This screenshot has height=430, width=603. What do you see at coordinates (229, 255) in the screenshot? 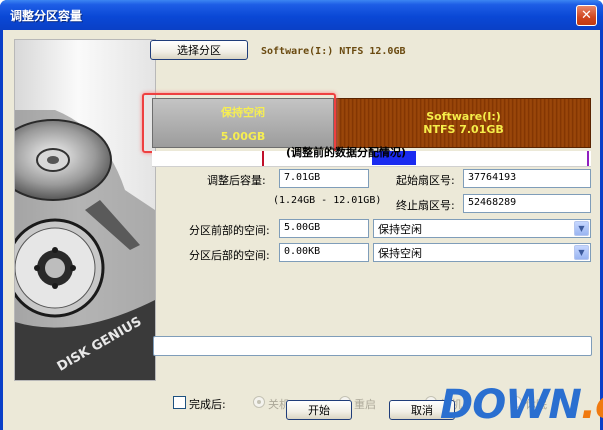
I see `space-after-label: 分区后部的空间:` at bounding box center [229, 255].